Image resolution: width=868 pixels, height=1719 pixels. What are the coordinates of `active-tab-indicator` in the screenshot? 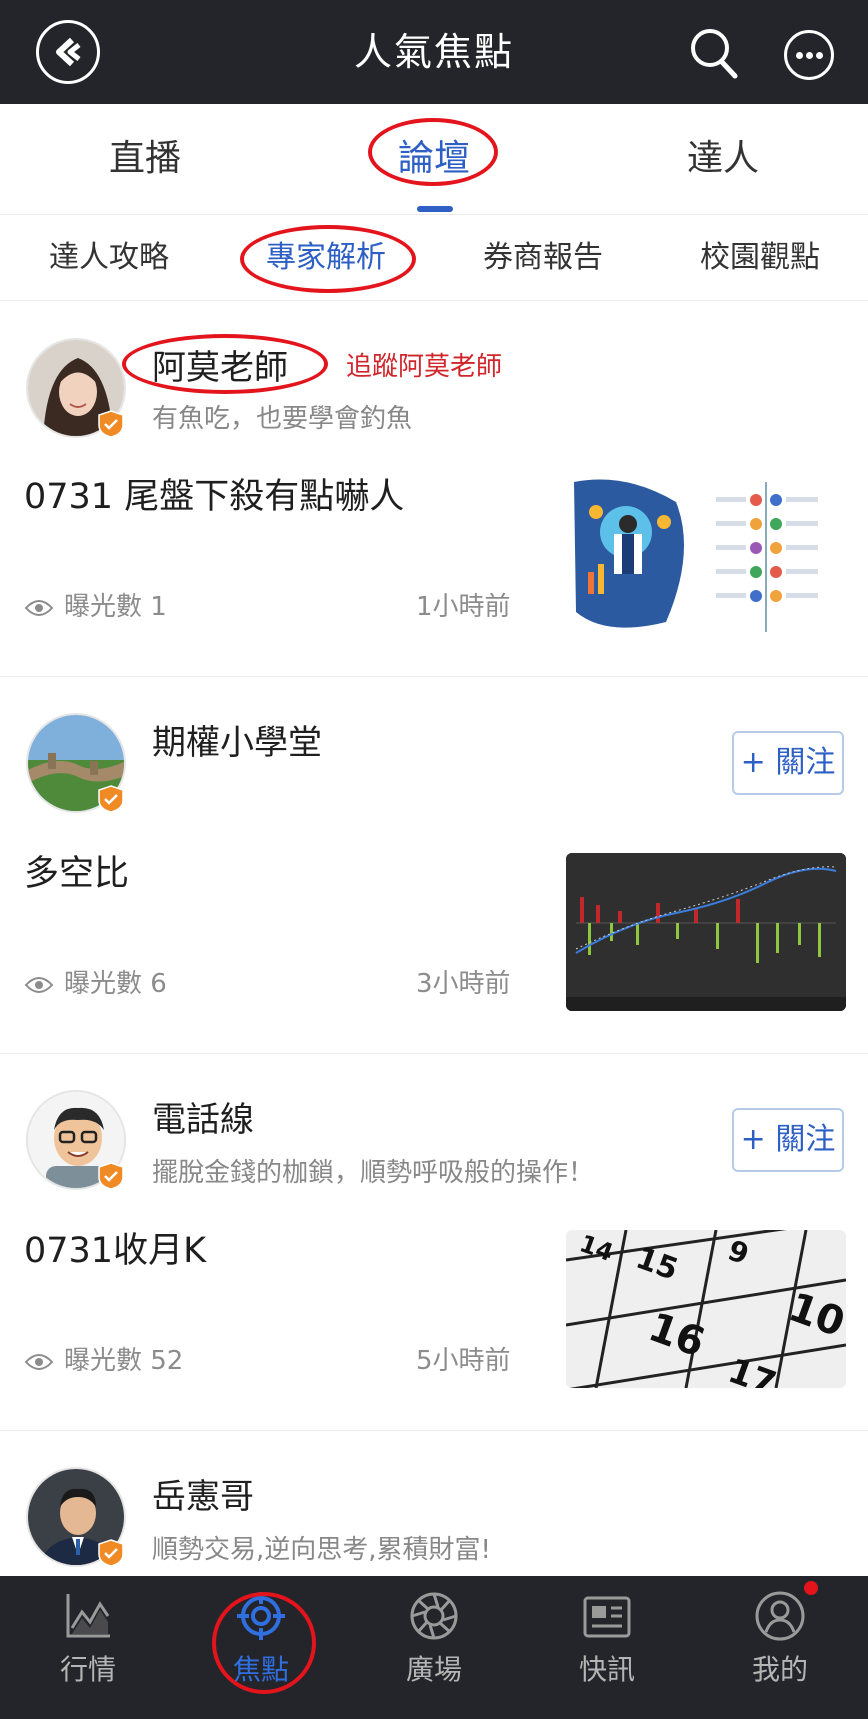 It's located at (435, 209).